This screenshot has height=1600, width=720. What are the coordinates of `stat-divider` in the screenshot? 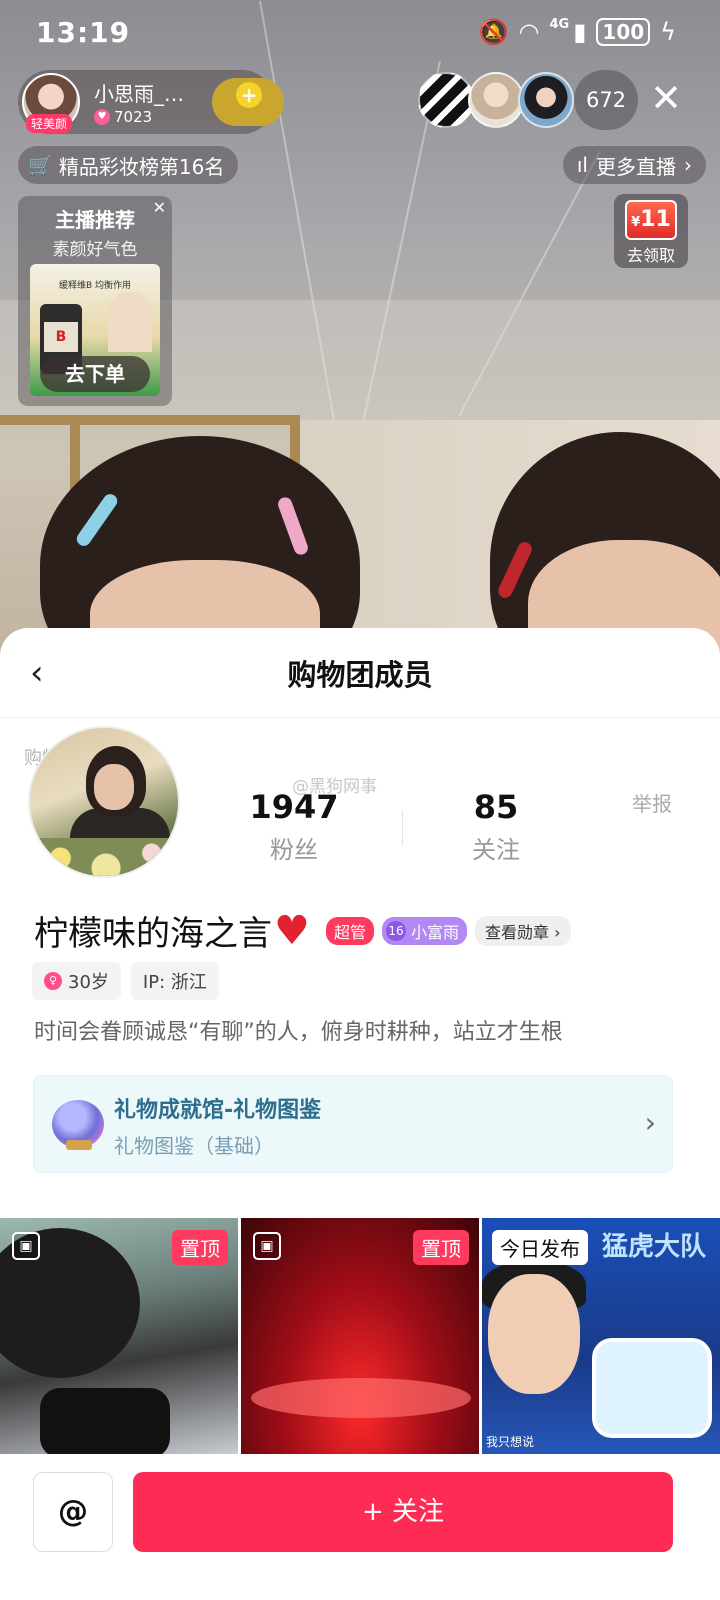 It's located at (402, 828).